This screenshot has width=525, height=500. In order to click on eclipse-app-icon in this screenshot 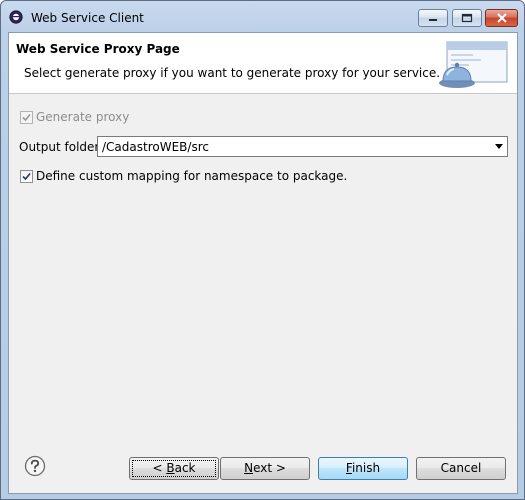, I will do `click(16, 17)`.